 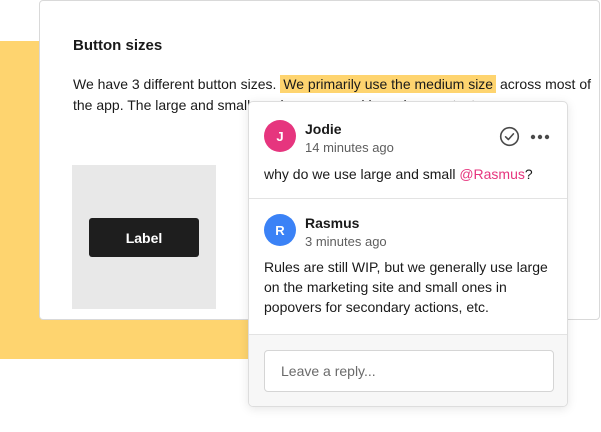 I want to click on comment-text: why do we use large and small @Rasmus?, so click(x=411, y=174).